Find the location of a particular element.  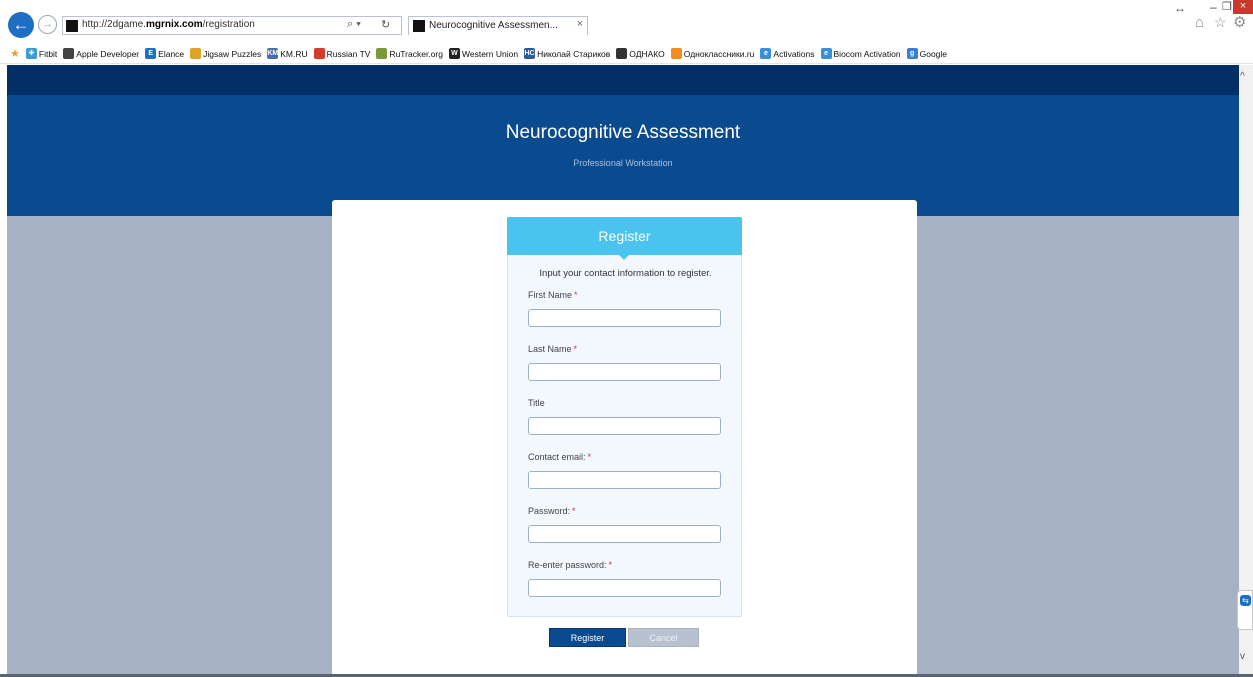

favorite-item: RuTracker.org is located at coordinates (409, 53).